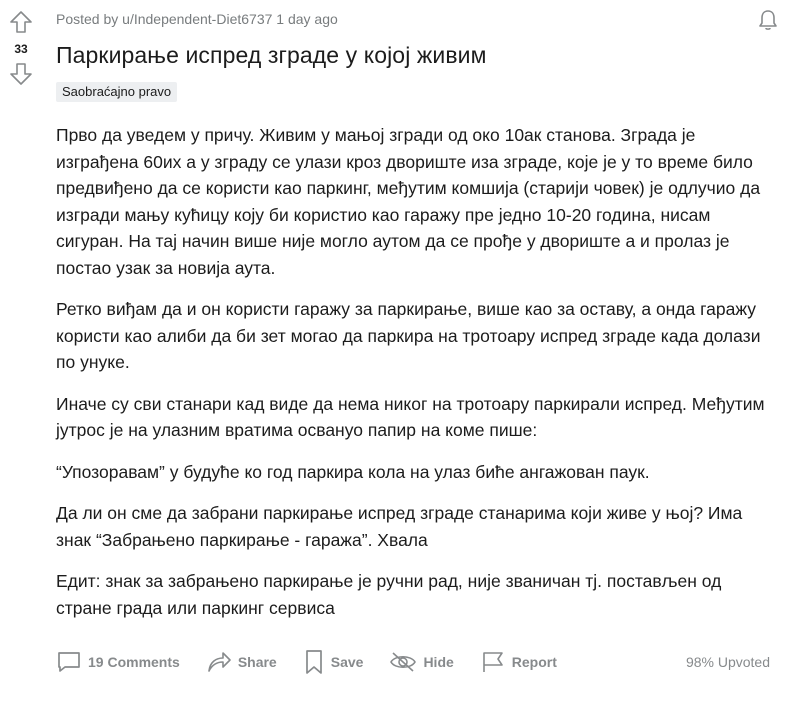 The height and width of the screenshot is (704, 790). What do you see at coordinates (421, 662) in the screenshot?
I see `hide-button: Hide` at bounding box center [421, 662].